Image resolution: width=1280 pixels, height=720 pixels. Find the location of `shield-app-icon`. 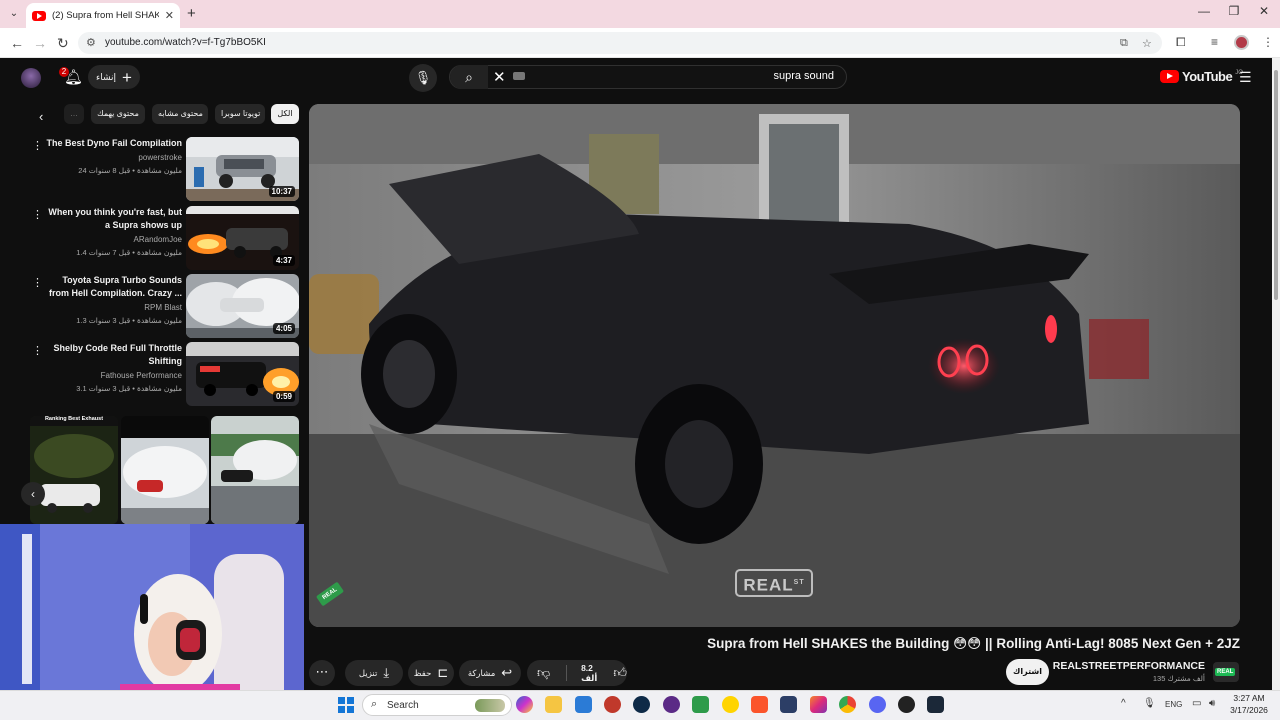

shield-app-icon is located at coordinates (788, 704).